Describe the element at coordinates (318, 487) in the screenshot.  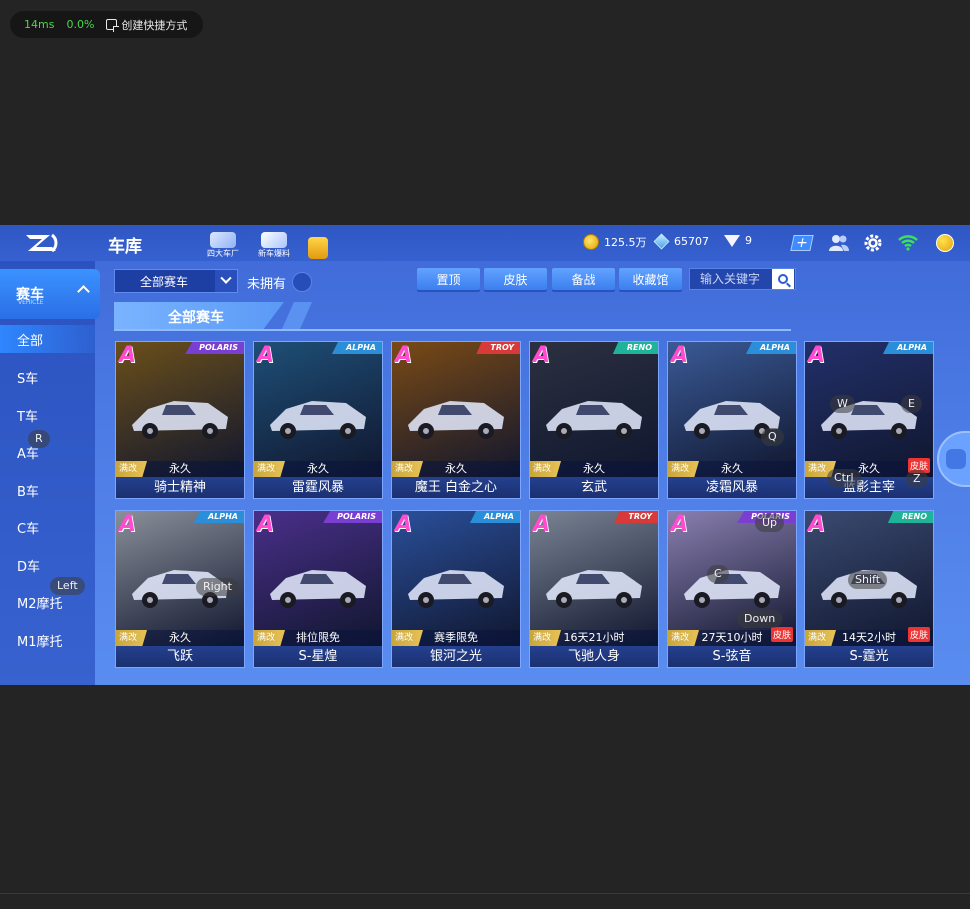
I see `car-name: 雷霆风暴` at that location.